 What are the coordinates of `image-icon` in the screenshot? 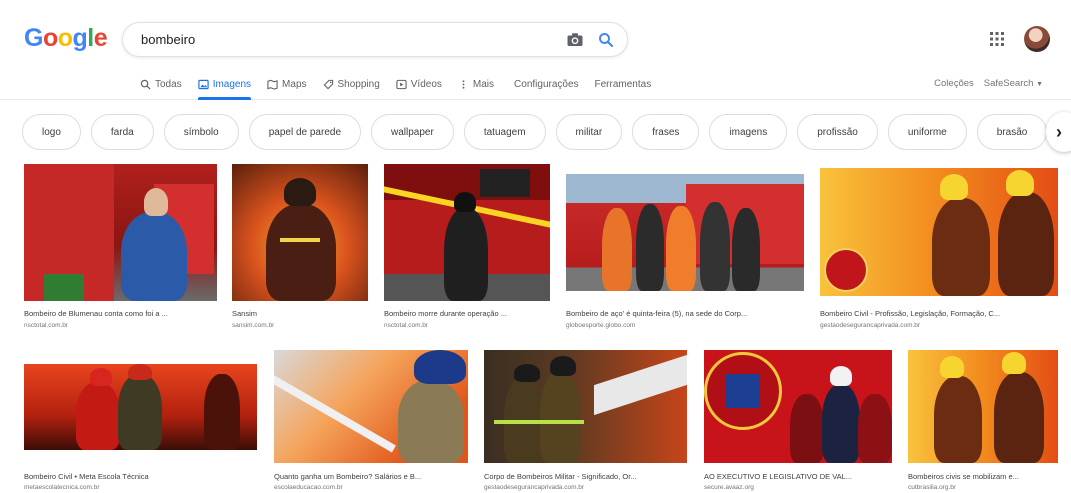 It's located at (203, 84).